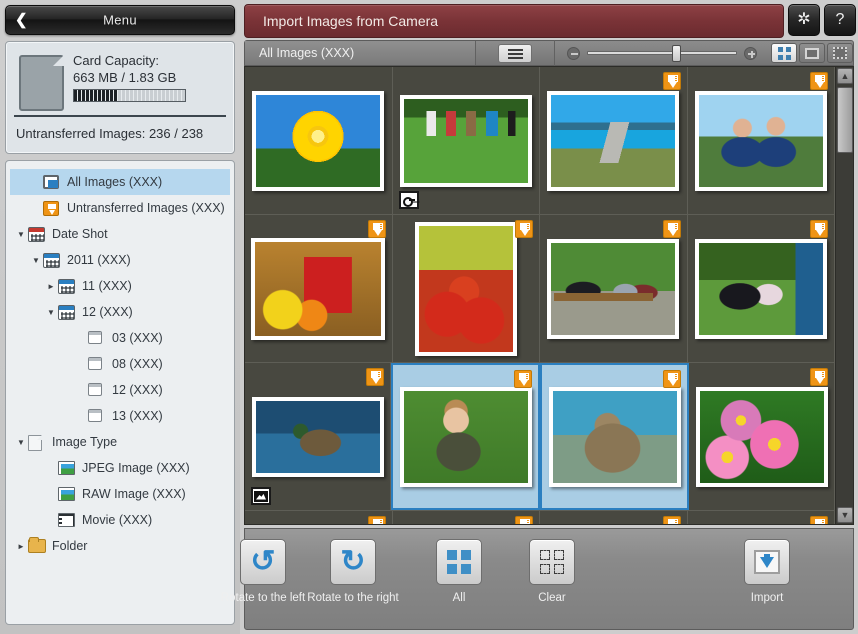  Describe the element at coordinates (360, 53) in the screenshot. I see `tab-all-images: All Images (XXX)` at that location.